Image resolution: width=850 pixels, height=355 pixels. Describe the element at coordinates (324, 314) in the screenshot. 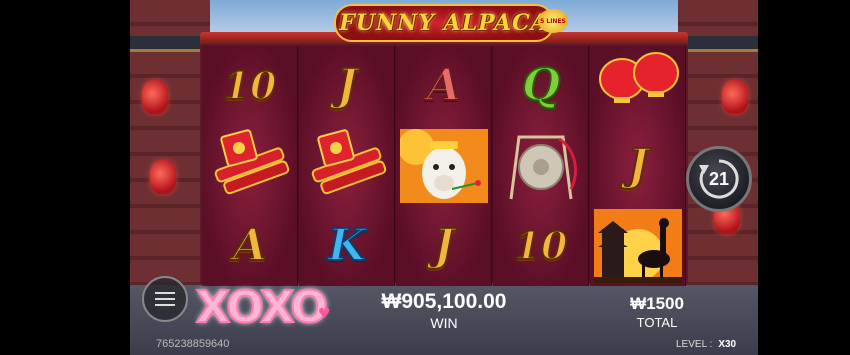

I see `heart-icon: ♥` at that location.